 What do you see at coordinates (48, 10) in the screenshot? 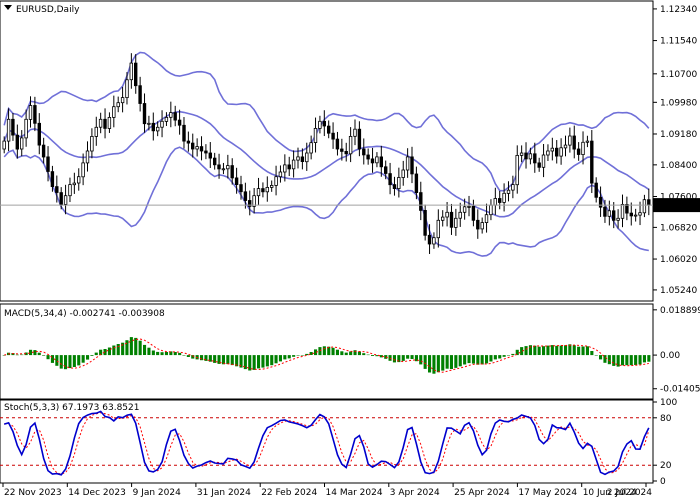
I see `chart-title: EURUSD,Daily` at bounding box center [48, 10].